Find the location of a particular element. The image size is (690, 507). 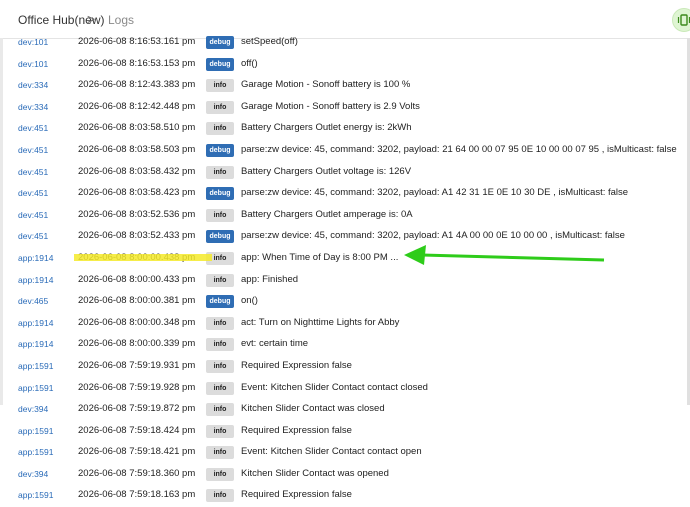

log-timestamp: 2026-06-08 7:59:18.360 pm is located at coordinates (137, 473).